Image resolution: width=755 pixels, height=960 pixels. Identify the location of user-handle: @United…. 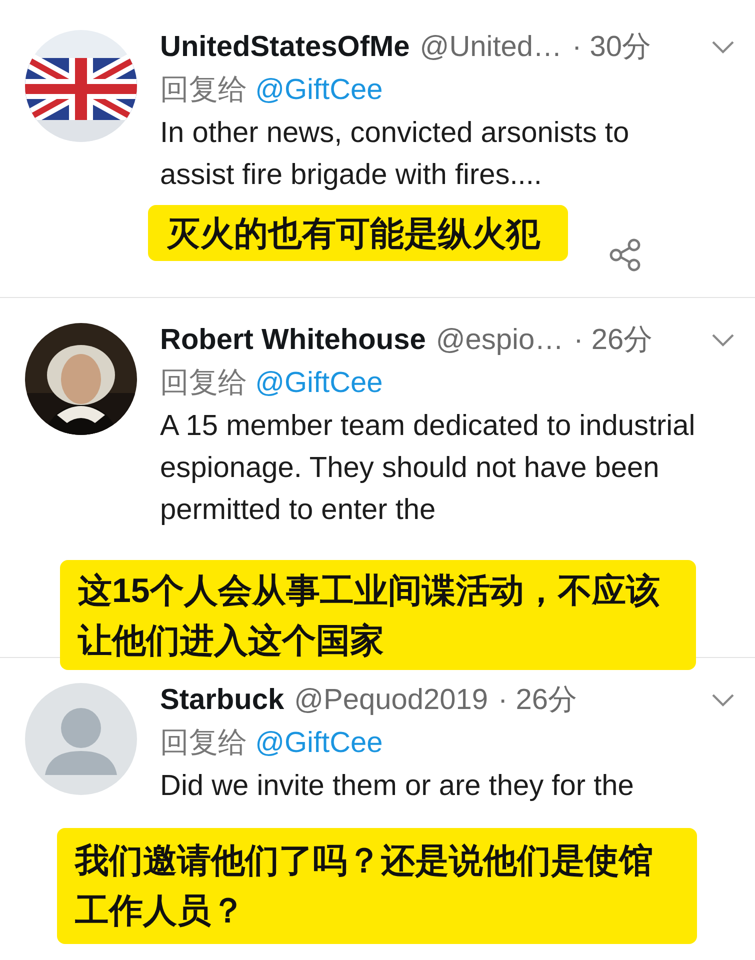
(491, 47).